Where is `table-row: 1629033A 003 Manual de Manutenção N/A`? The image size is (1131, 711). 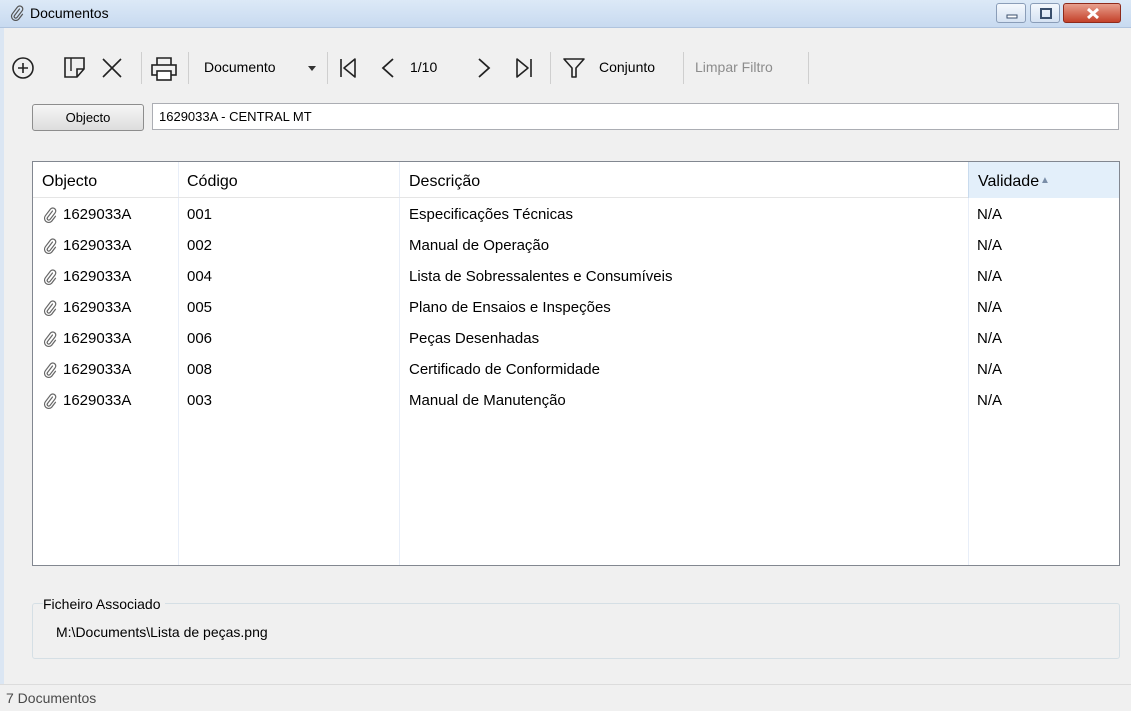
table-row: 1629033A 003 Manual de Manutenção N/A is located at coordinates (576, 400).